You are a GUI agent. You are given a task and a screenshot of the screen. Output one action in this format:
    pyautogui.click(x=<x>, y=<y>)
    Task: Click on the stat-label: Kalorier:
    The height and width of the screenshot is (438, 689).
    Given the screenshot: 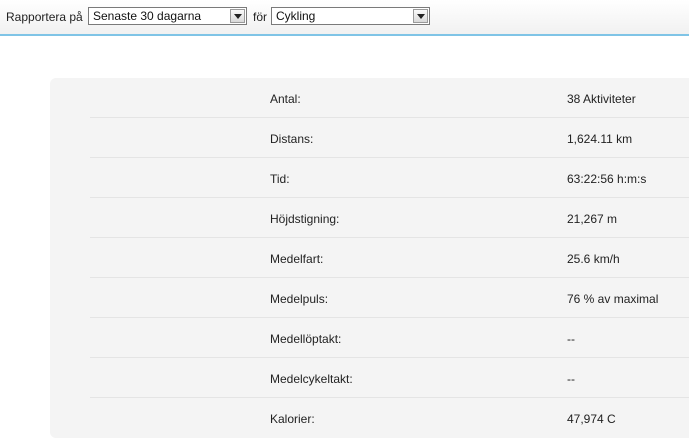 What is the action you would take?
    pyautogui.click(x=292, y=419)
    